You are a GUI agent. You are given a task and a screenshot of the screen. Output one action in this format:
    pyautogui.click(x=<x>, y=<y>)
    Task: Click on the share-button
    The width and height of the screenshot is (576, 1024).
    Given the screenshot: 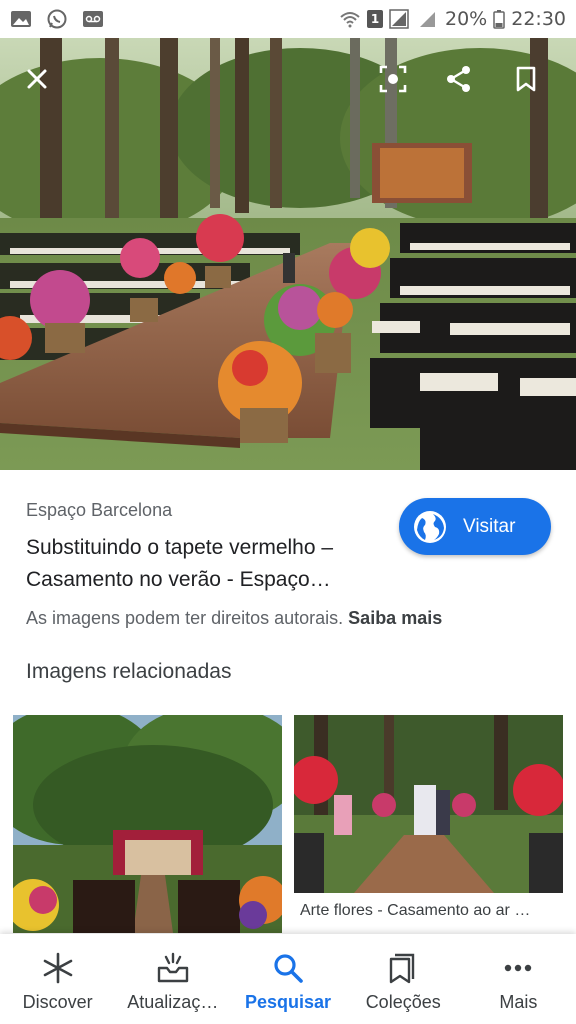 What is the action you would take?
    pyautogui.click(x=459, y=79)
    